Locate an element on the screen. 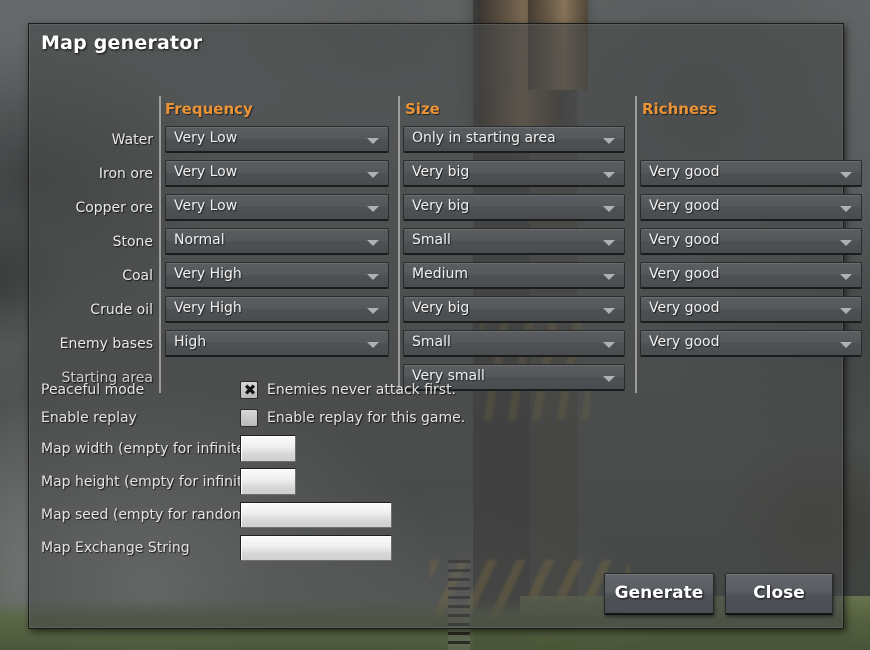 Image resolution: width=870 pixels, height=650 pixels. checkbox-label-peaceful-mode: Enemies never attack first. is located at coordinates (362, 390).